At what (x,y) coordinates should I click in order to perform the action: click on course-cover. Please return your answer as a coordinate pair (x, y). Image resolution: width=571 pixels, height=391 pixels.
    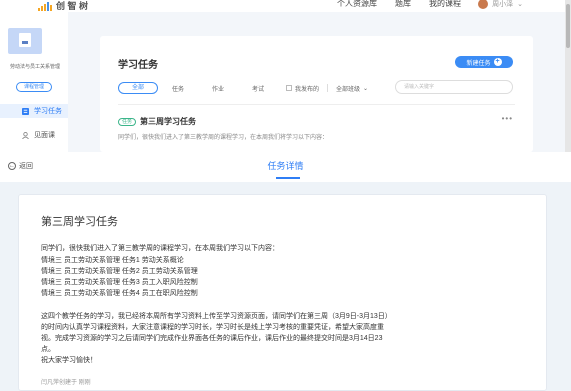
    Looking at the image, I should click on (25, 41).